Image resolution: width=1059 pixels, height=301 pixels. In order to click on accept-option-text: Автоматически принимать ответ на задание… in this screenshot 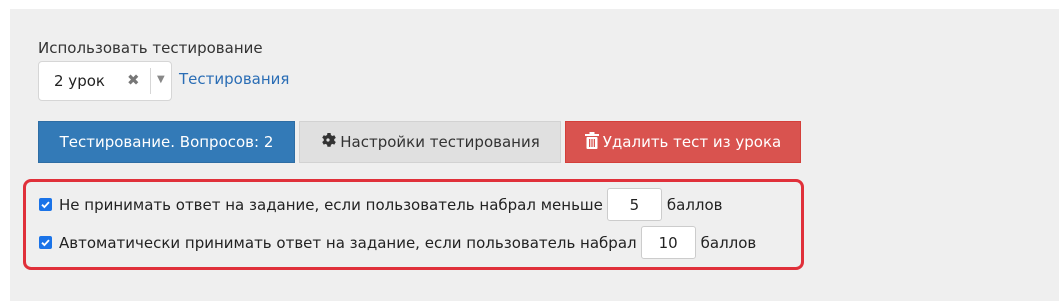, I will do `click(348, 242)`.